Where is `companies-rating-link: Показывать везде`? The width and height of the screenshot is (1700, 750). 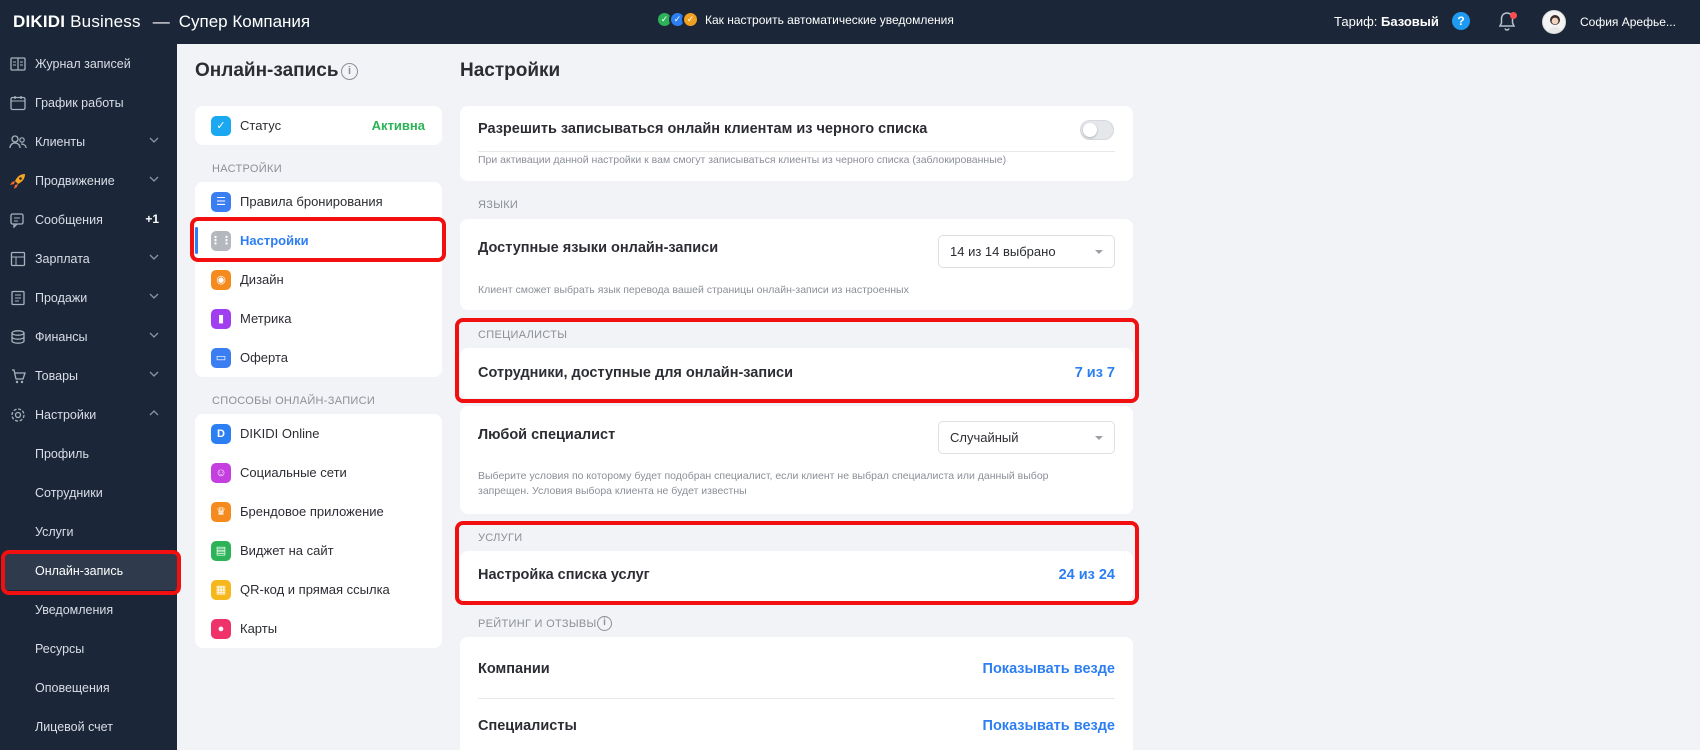
companies-rating-link: Показывать везде is located at coordinates (1007, 669).